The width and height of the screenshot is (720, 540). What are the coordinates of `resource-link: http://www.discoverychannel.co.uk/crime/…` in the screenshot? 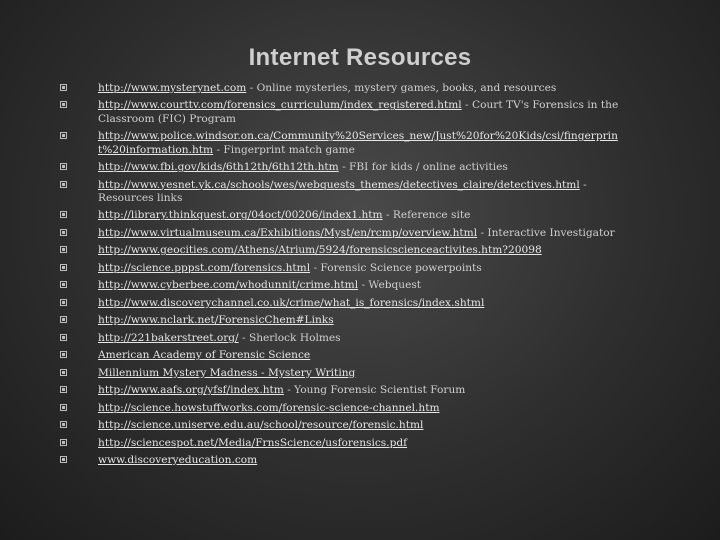 It's located at (291, 303).